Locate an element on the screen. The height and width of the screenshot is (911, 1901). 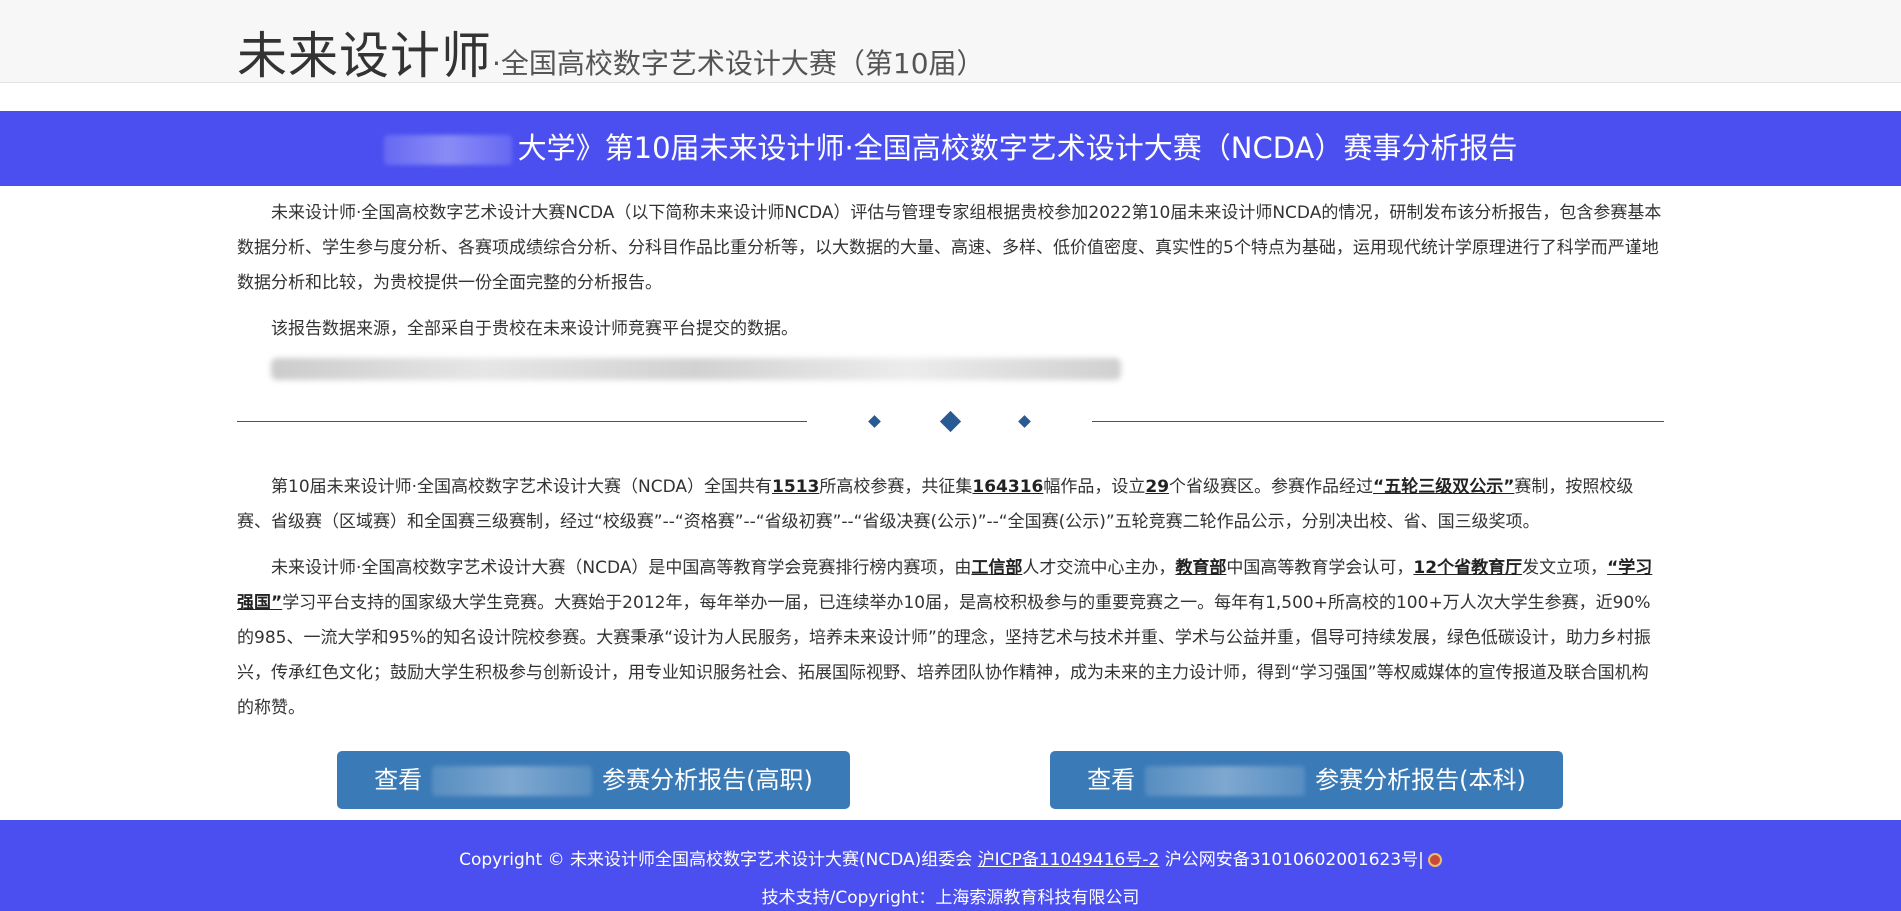
site-header: 未来设计师·全国高校数字艺术设计大赛（第10届） is located at coordinates (950, 42).